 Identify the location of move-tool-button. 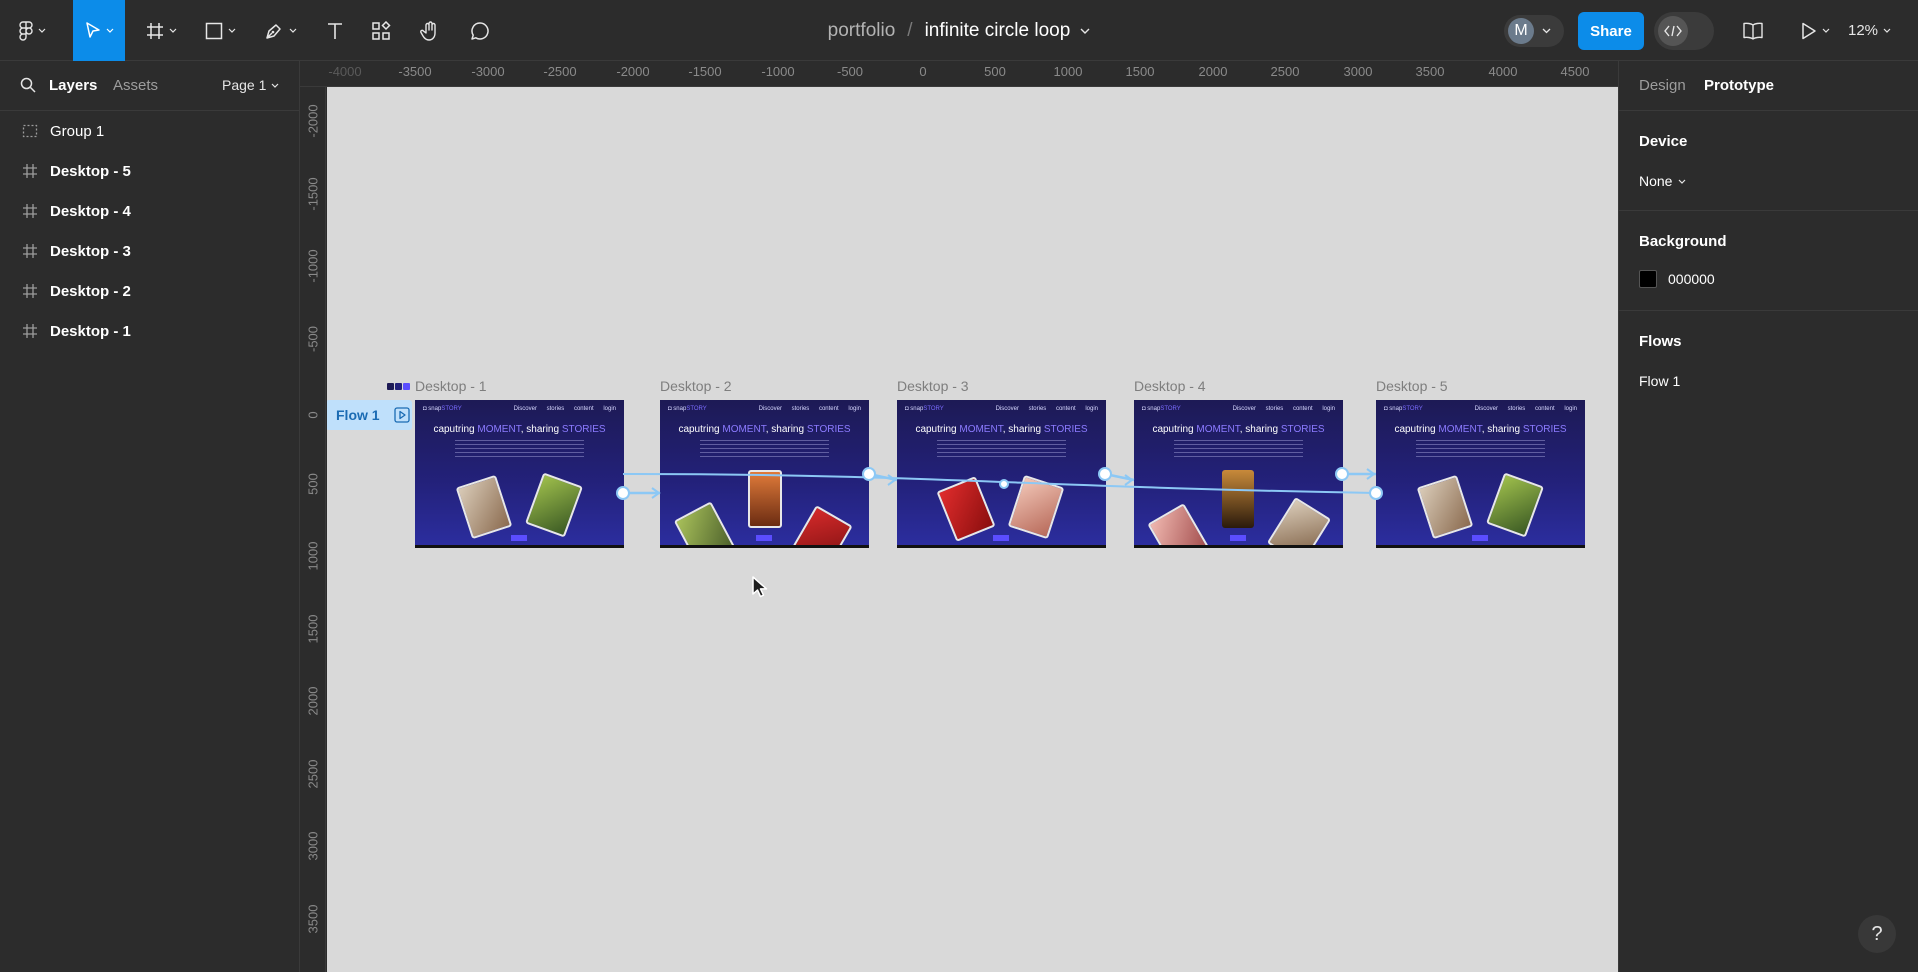
(99, 30).